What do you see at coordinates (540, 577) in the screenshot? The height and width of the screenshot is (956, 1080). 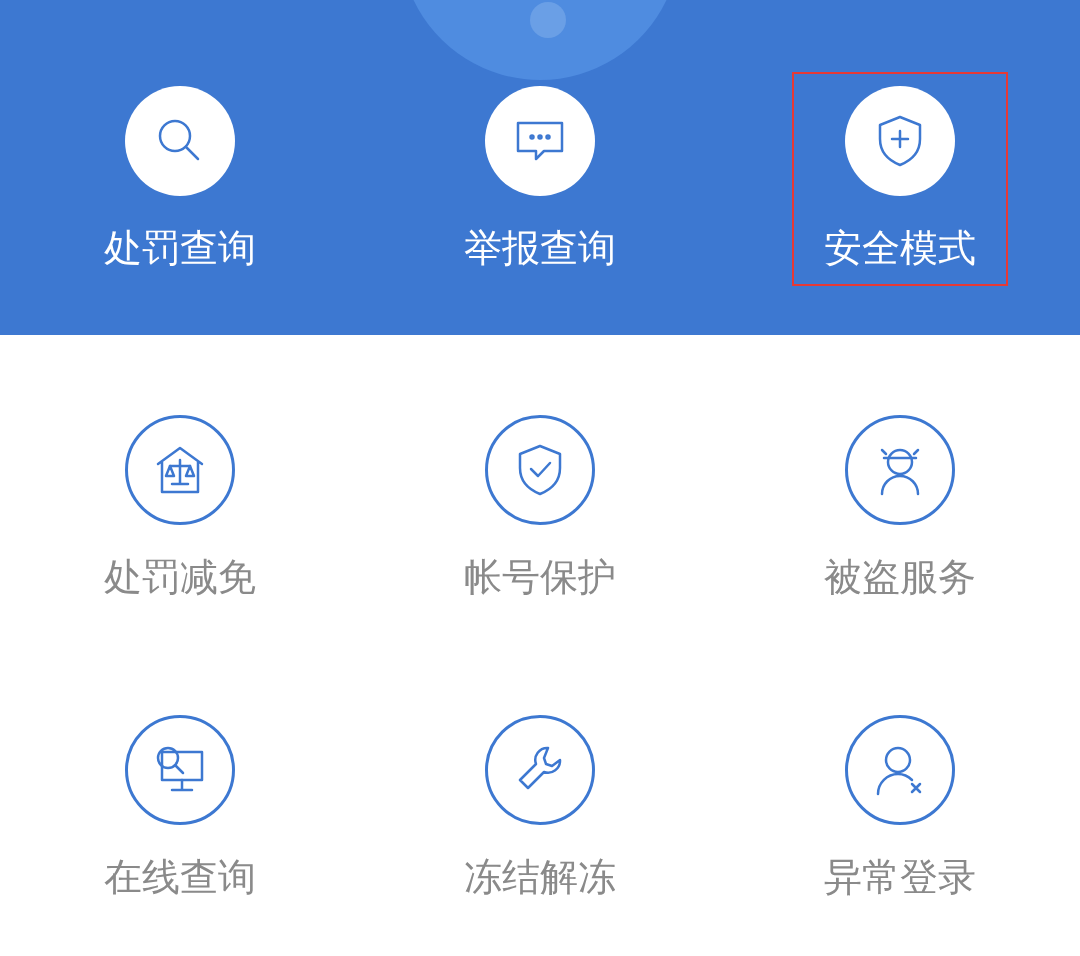 I see `service-label: 帐号保护` at bounding box center [540, 577].